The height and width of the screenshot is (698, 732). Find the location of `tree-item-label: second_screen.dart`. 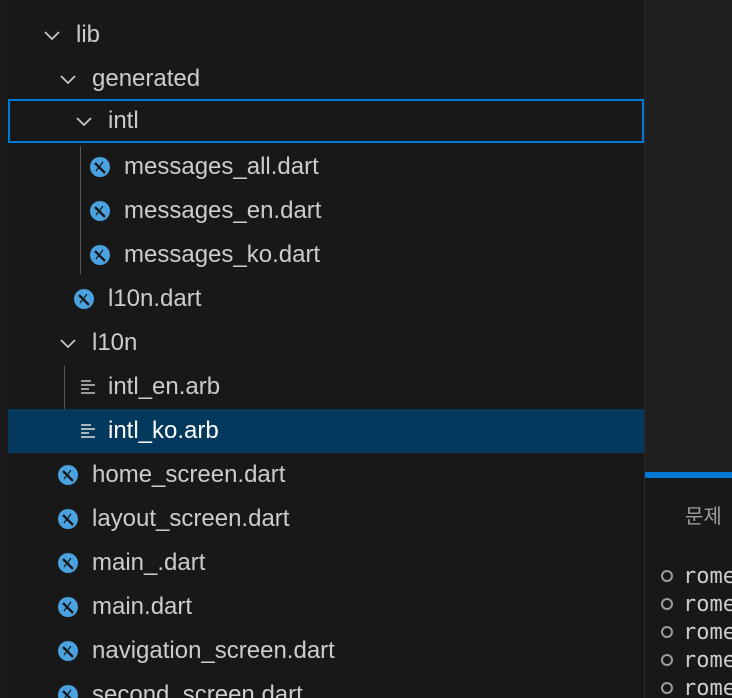

tree-item-label: second_screen.dart is located at coordinates (197, 689).